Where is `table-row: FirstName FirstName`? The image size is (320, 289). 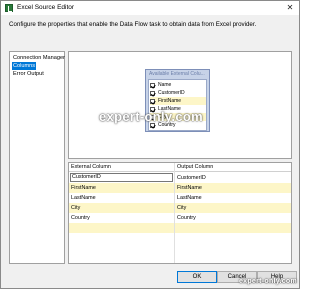
table-row: FirstName FirstName is located at coordinates (180, 188).